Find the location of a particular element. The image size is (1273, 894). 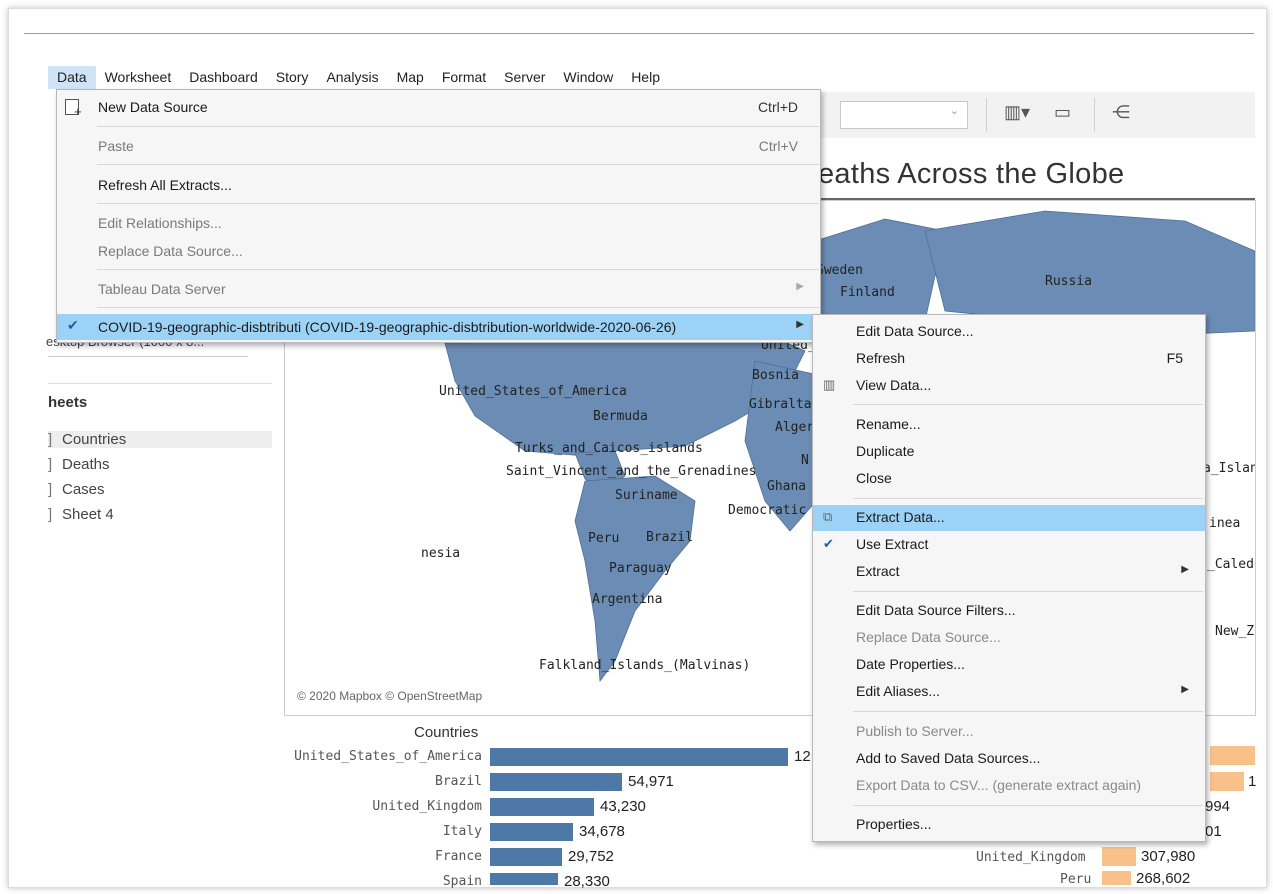

left-divider is located at coordinates (160, 383).